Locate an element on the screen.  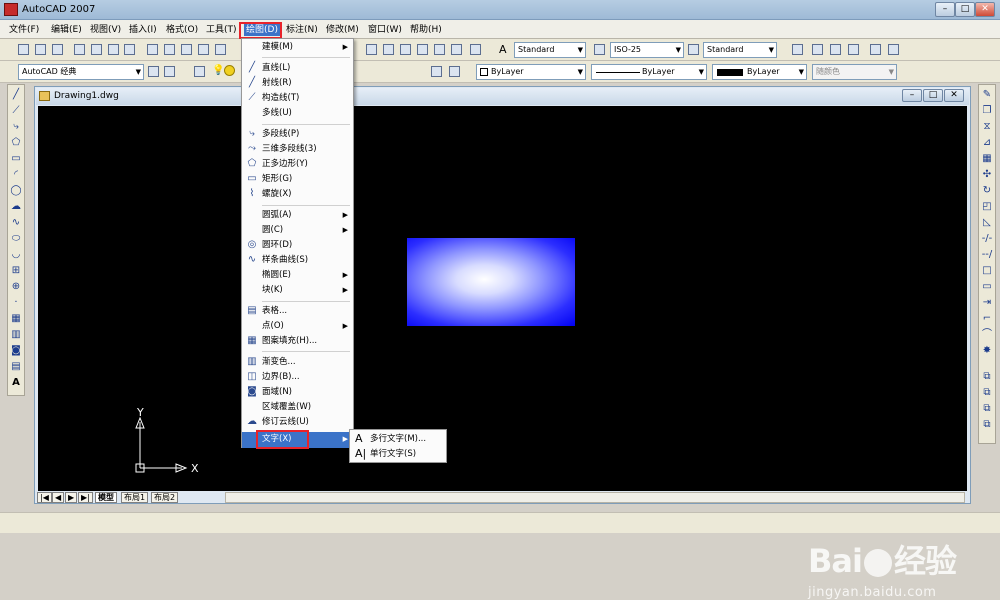
break-tool-icon: ▭ is located at coordinates (987, 286).